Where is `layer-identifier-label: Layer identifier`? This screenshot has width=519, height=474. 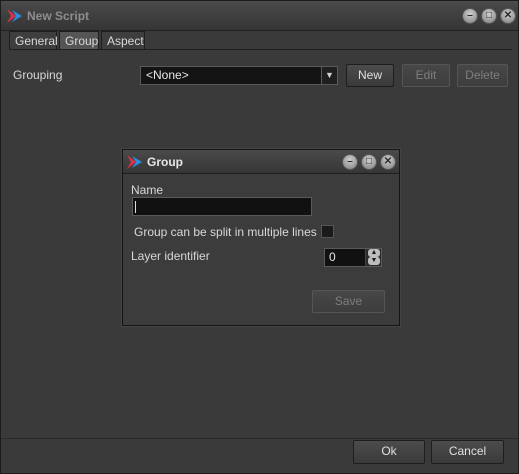
layer-identifier-label: Layer identifier is located at coordinates (170, 256).